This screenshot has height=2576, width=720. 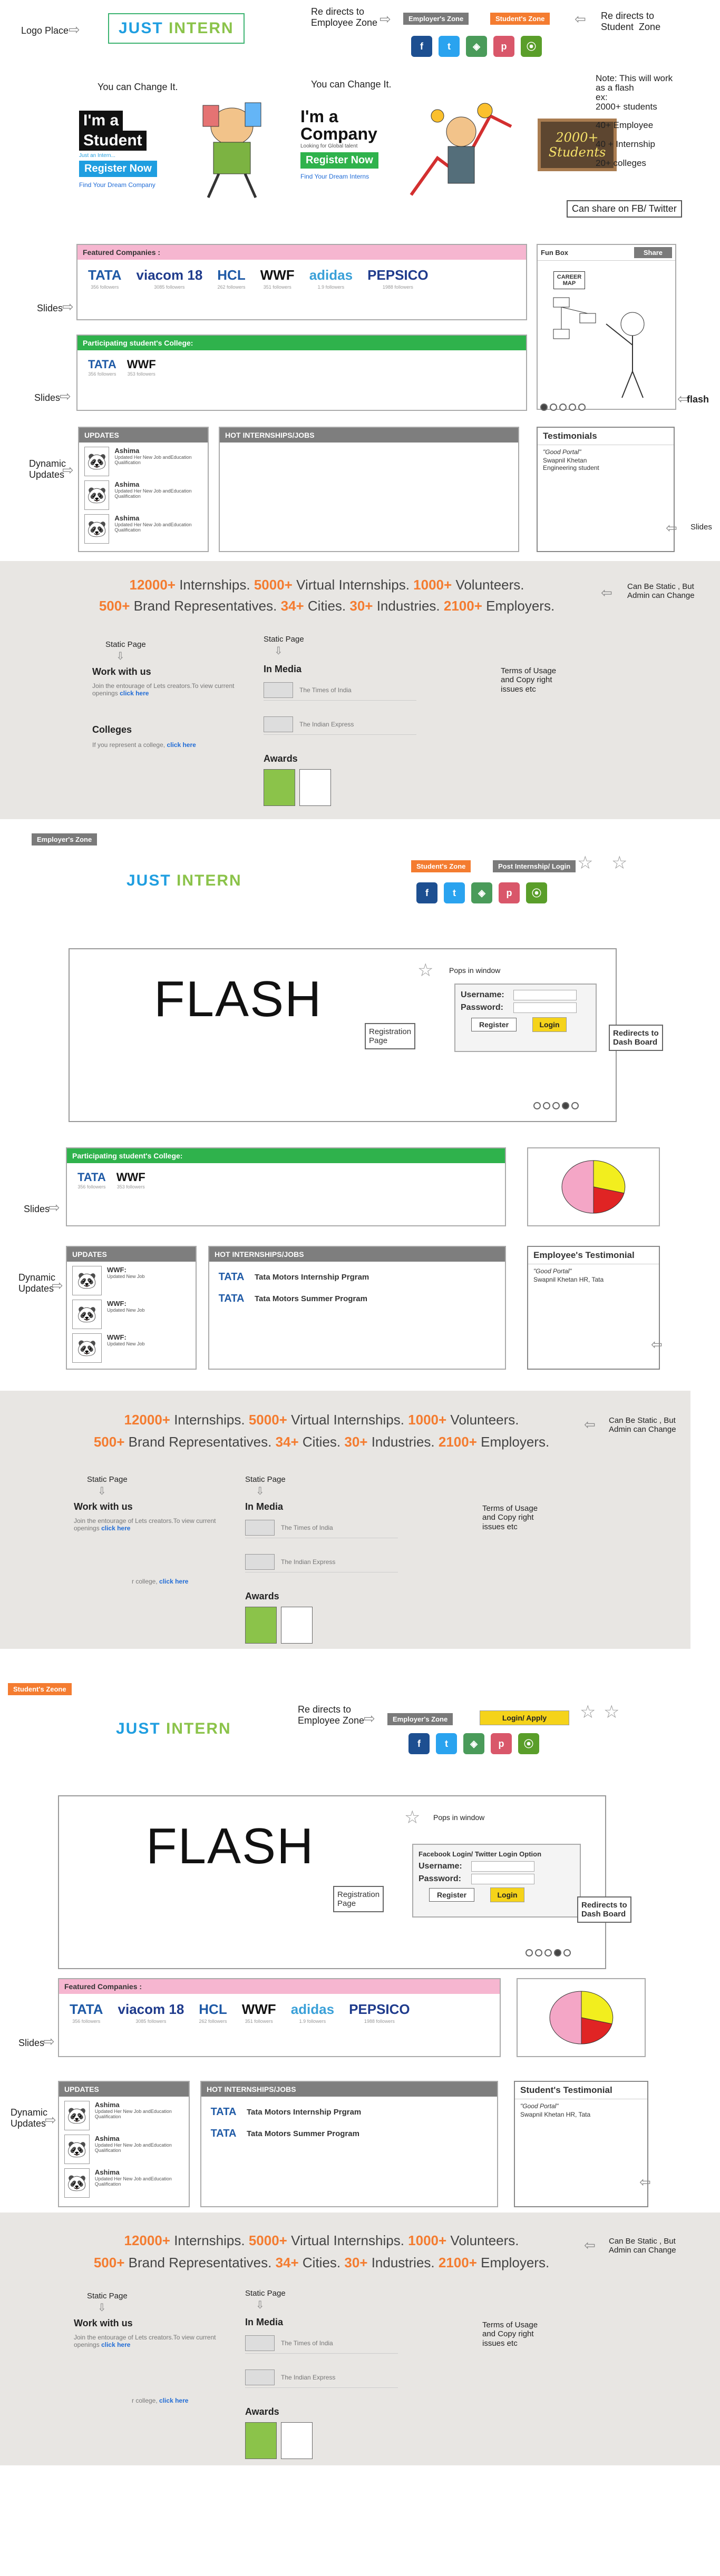 What do you see at coordinates (353, 177) in the screenshot?
I see `company-banner-link: Find Your Dream Interns` at bounding box center [353, 177].